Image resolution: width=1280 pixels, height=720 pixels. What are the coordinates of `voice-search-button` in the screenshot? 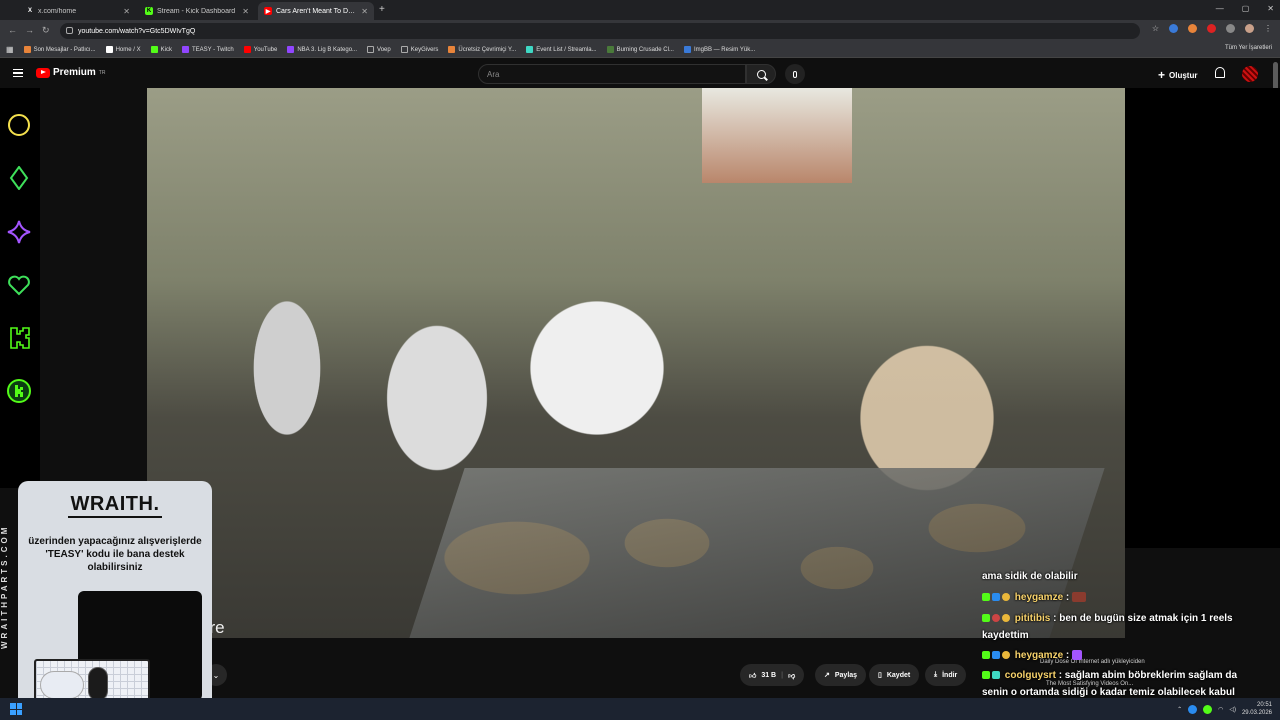 It's located at (795, 74).